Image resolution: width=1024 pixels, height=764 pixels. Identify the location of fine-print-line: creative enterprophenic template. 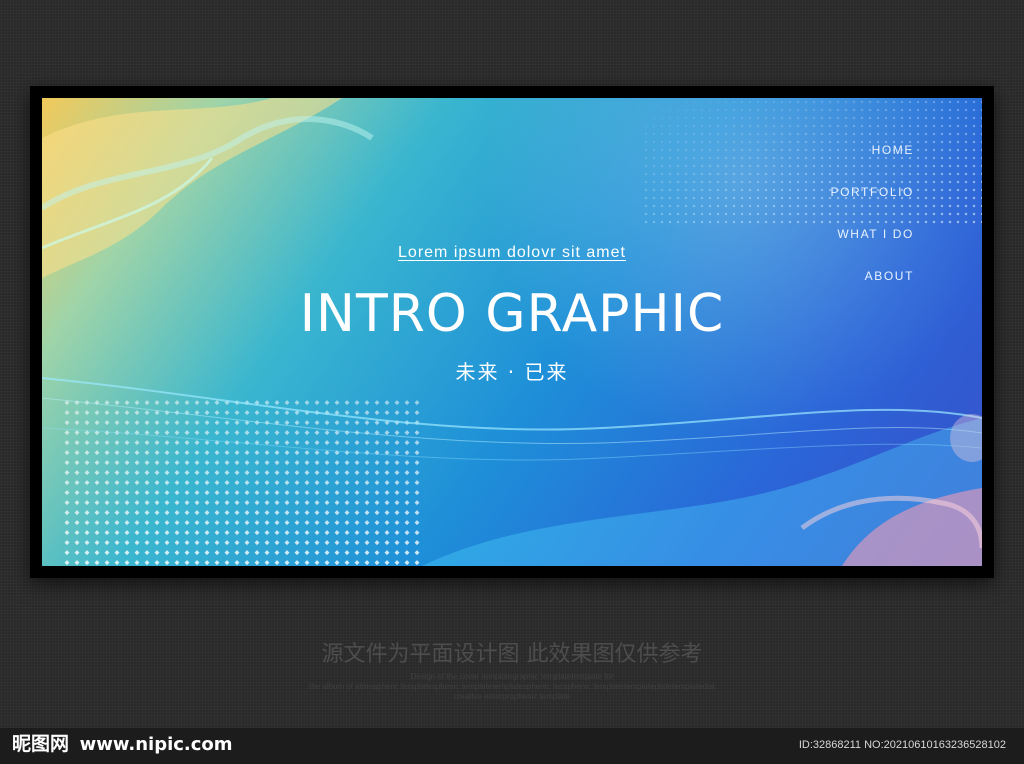
(512, 696).